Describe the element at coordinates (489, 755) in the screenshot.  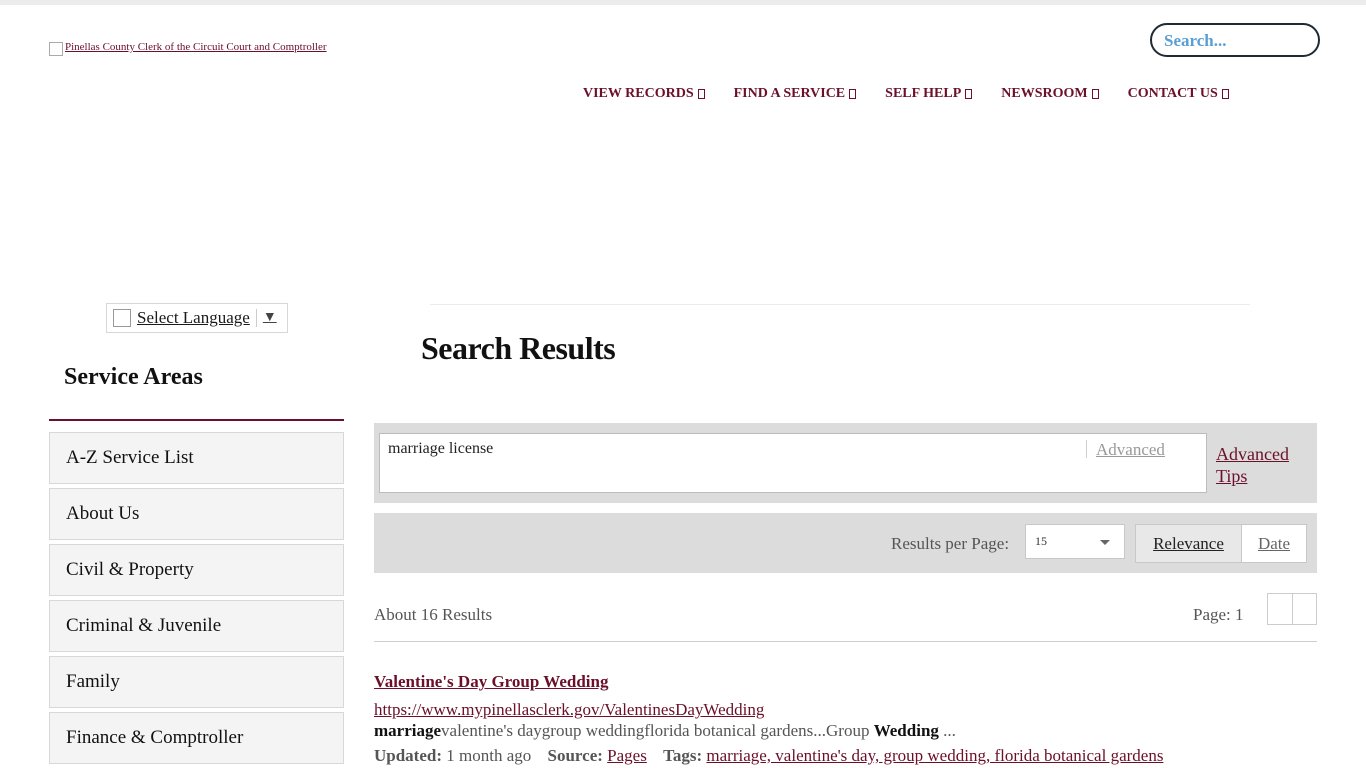
I see `updated-value: 1 month ago` at that location.